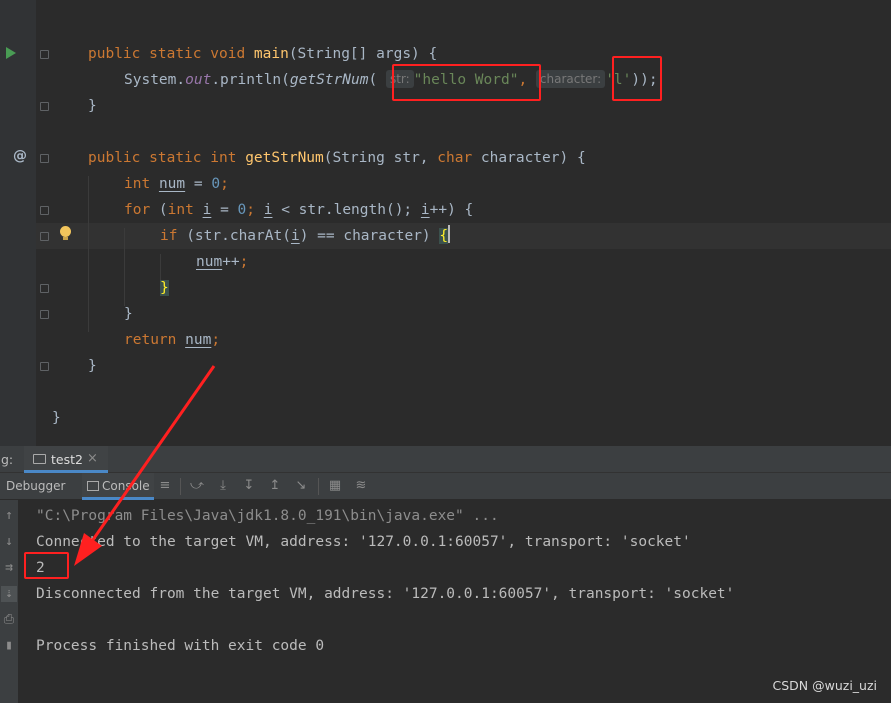 The image size is (891, 703). Describe the element at coordinates (56, 418) in the screenshot. I see `code-line-close-class: }` at that location.